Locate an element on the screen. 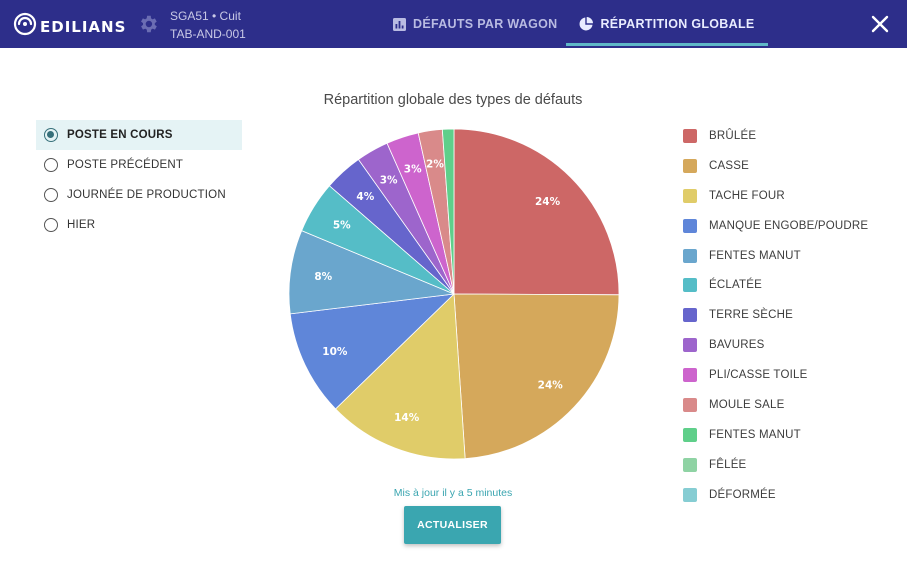  legend-label: BRÛLÉE is located at coordinates (733, 135).